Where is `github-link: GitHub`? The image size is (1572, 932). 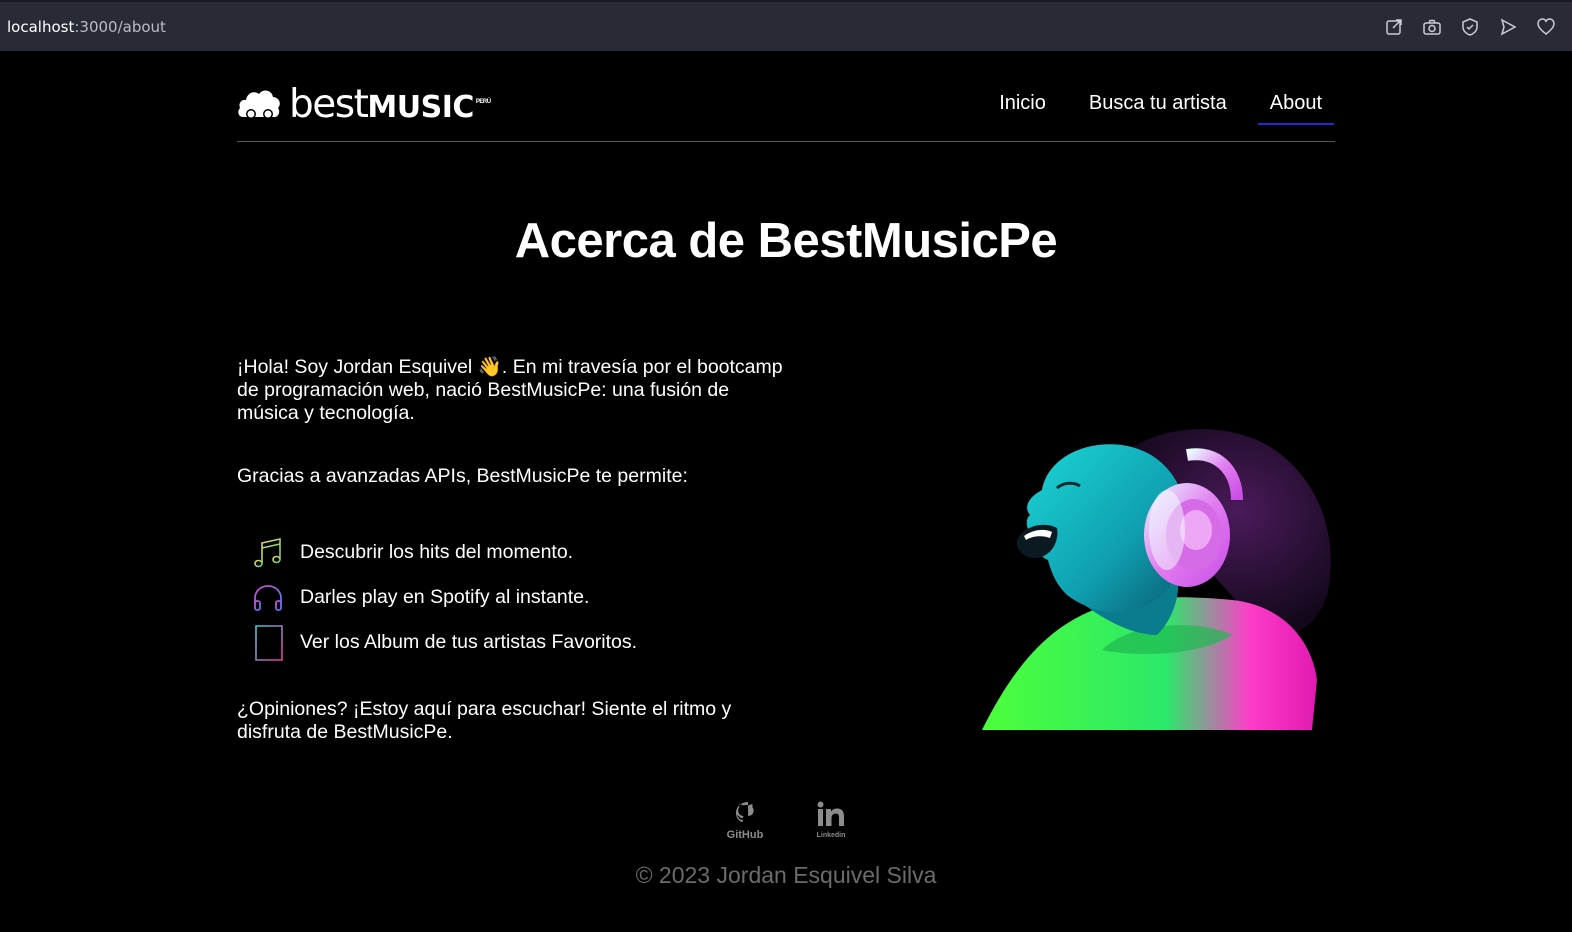
github-link: GitHub is located at coordinates (745, 822).